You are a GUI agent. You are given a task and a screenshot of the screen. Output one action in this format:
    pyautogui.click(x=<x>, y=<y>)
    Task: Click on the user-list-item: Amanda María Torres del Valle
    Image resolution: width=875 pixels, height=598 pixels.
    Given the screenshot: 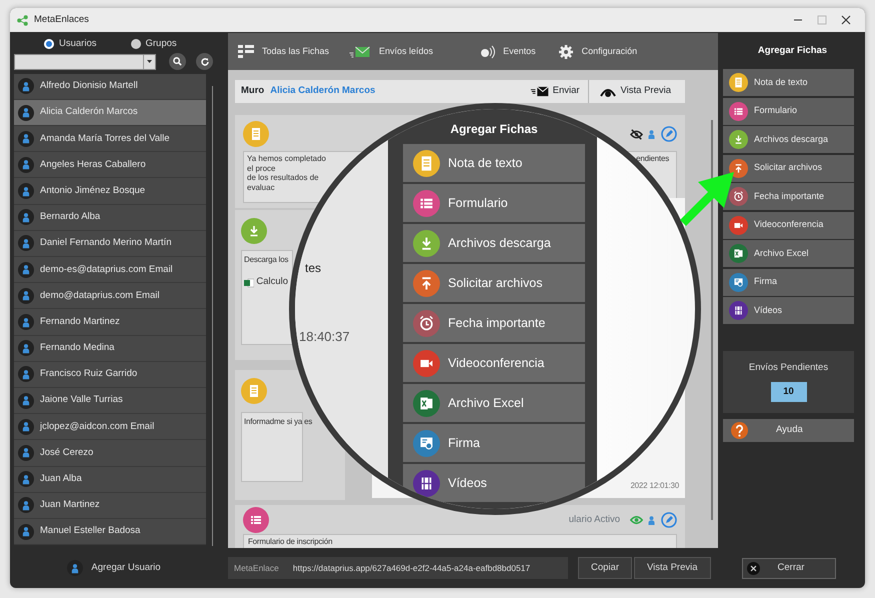 What is the action you would take?
    pyautogui.click(x=110, y=139)
    